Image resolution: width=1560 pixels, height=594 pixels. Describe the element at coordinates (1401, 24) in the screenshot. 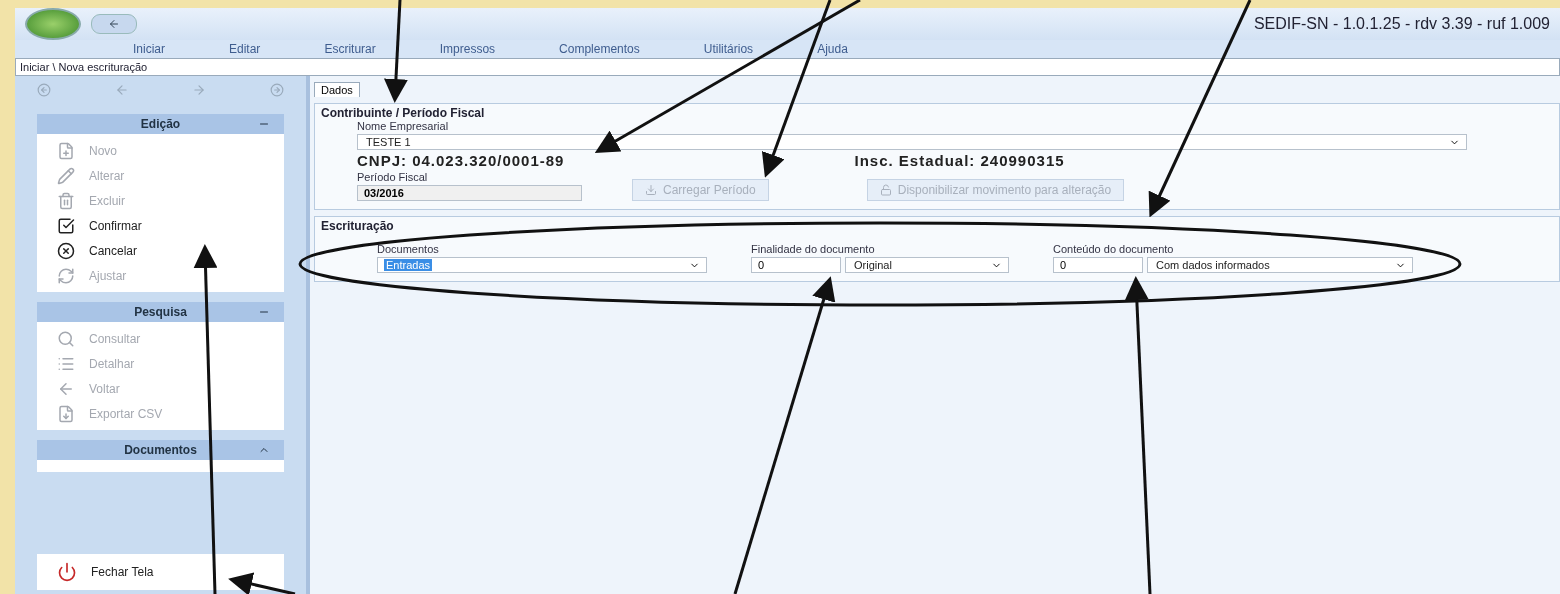

I see `window-title: SEDIF-SN - 1.0.1.25 - rdv 3.39 - ruf 1.009` at that location.